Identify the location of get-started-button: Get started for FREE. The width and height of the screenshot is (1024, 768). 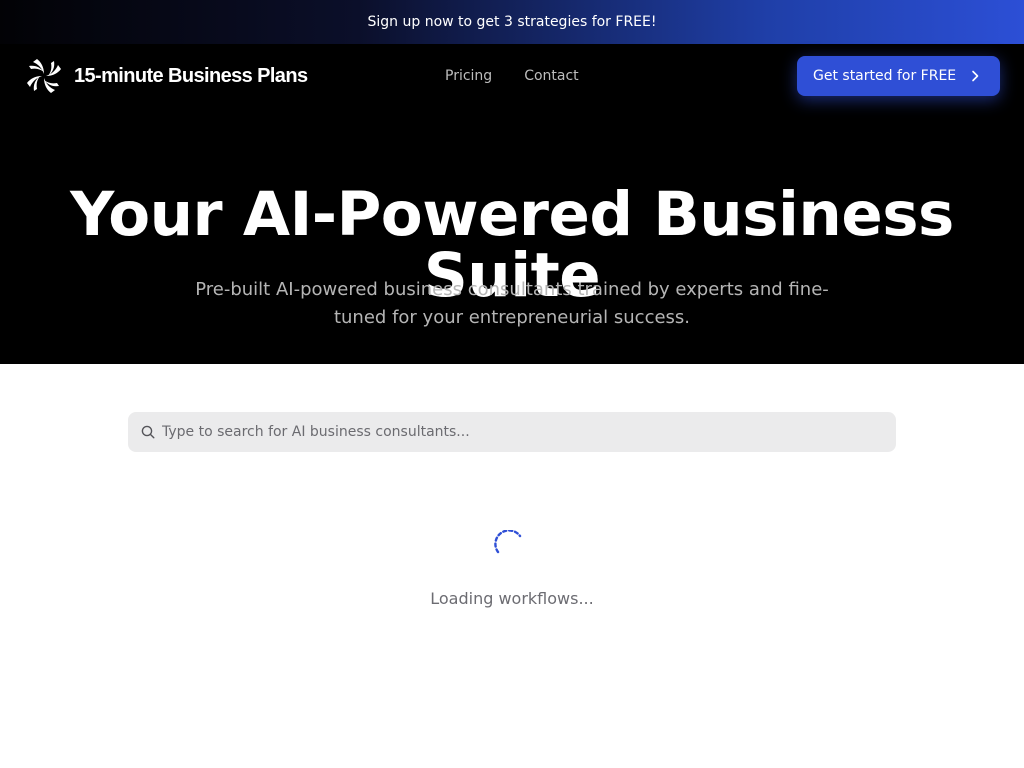
(898, 76).